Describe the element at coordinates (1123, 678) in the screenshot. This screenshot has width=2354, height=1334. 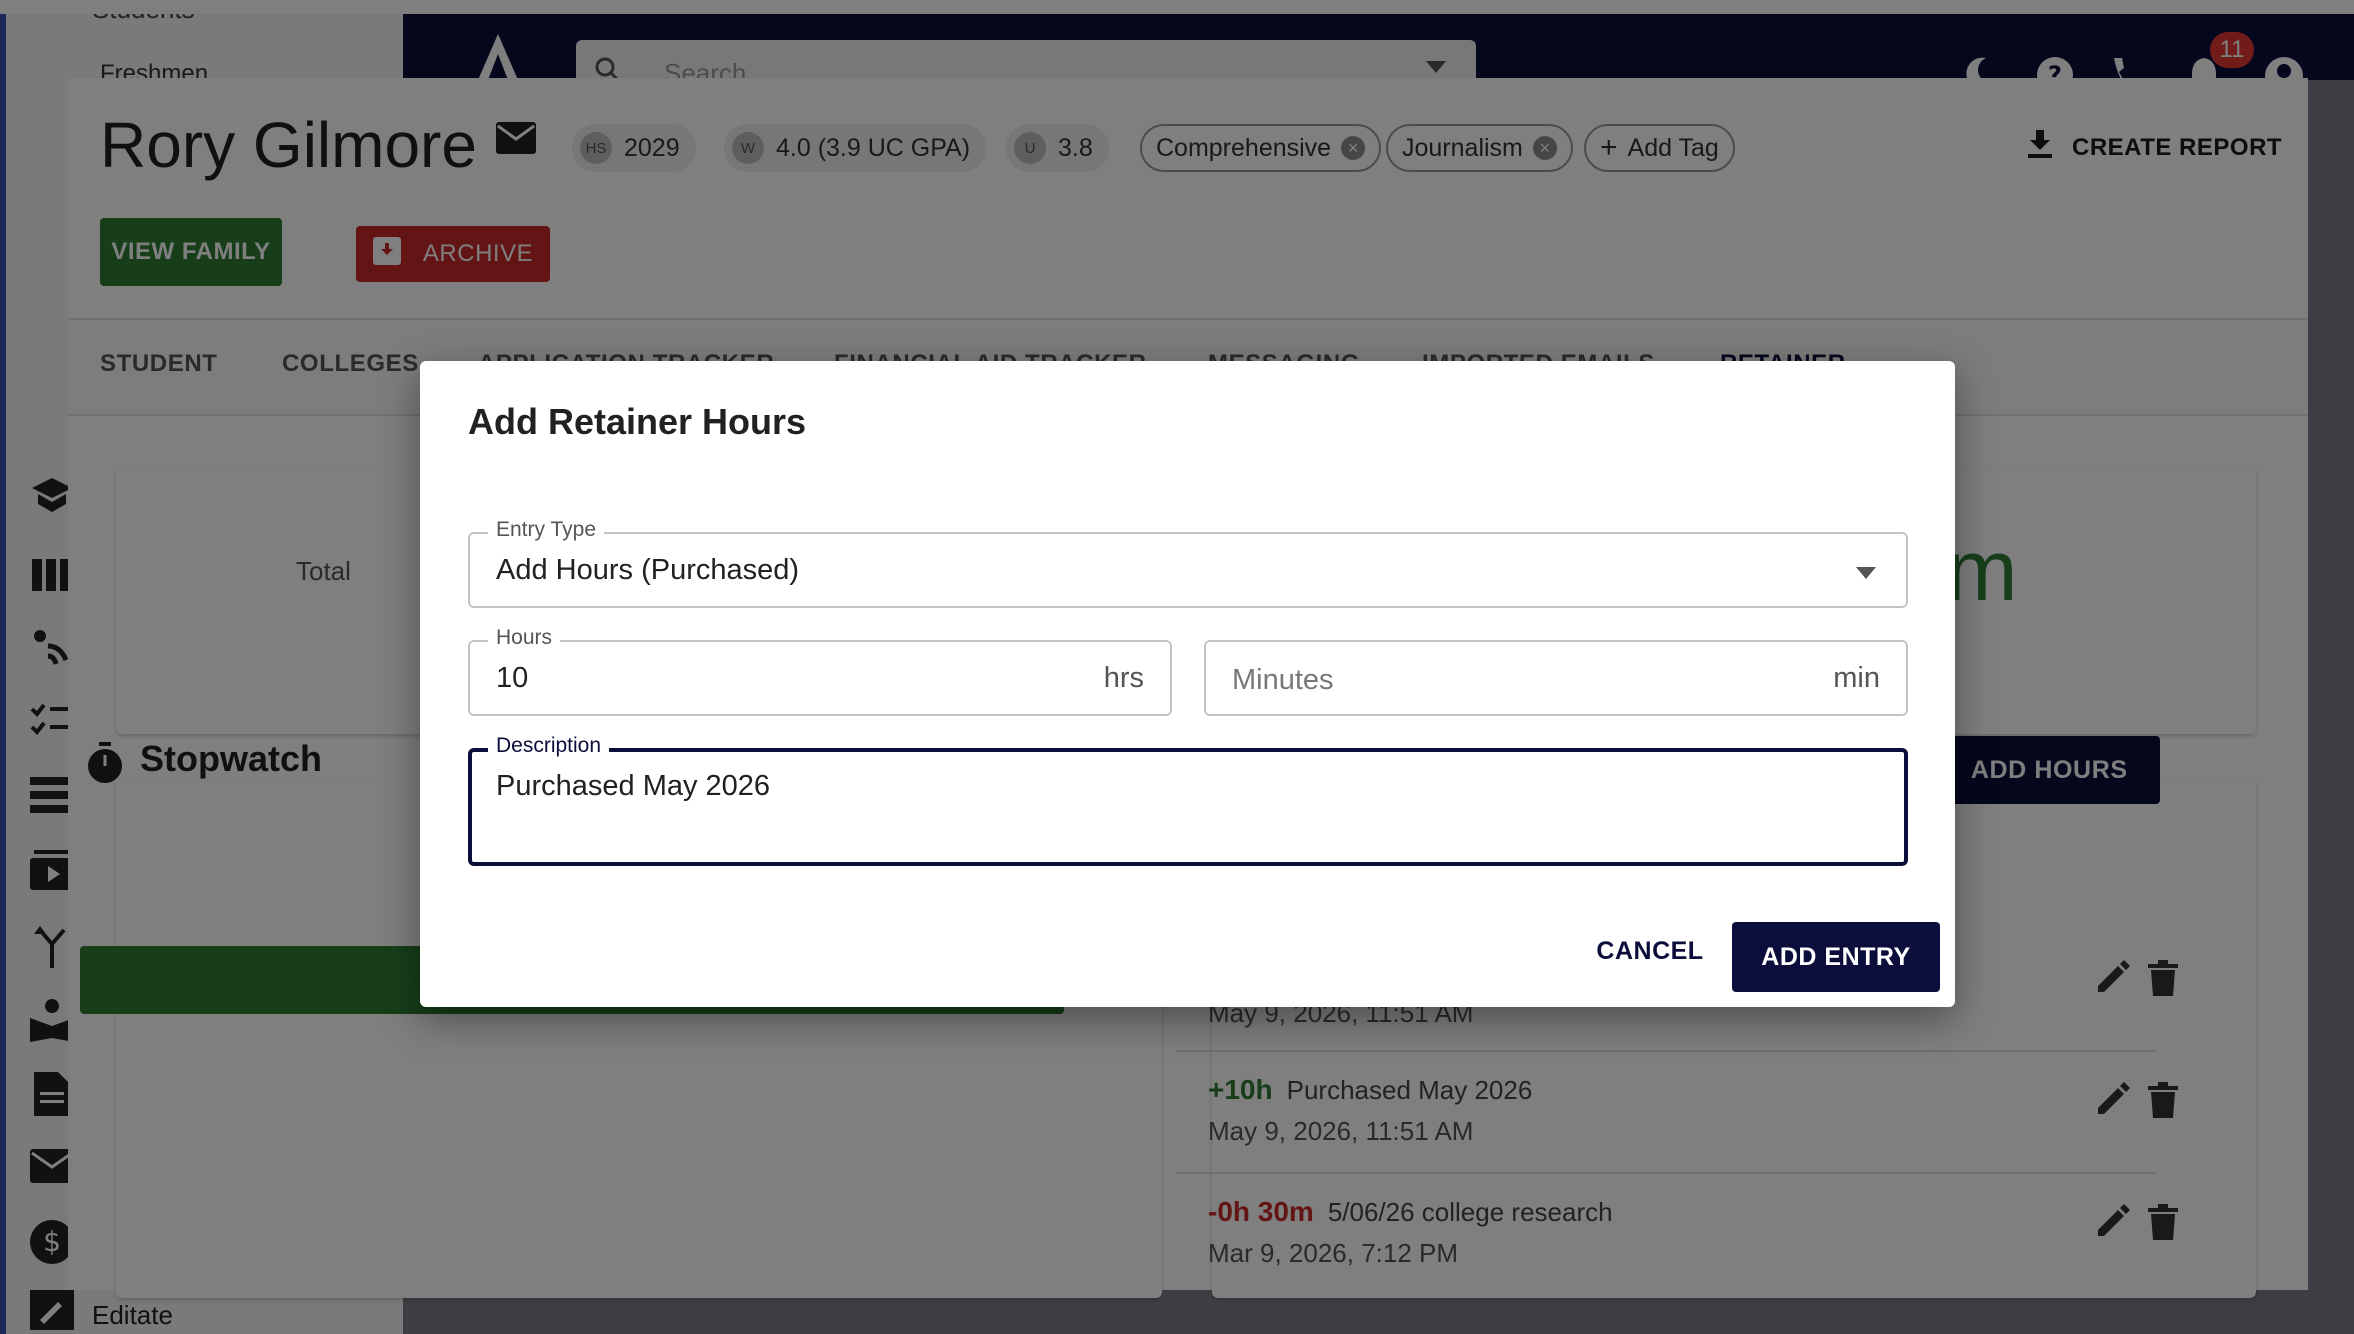
I see `hours-unit: hrs` at that location.